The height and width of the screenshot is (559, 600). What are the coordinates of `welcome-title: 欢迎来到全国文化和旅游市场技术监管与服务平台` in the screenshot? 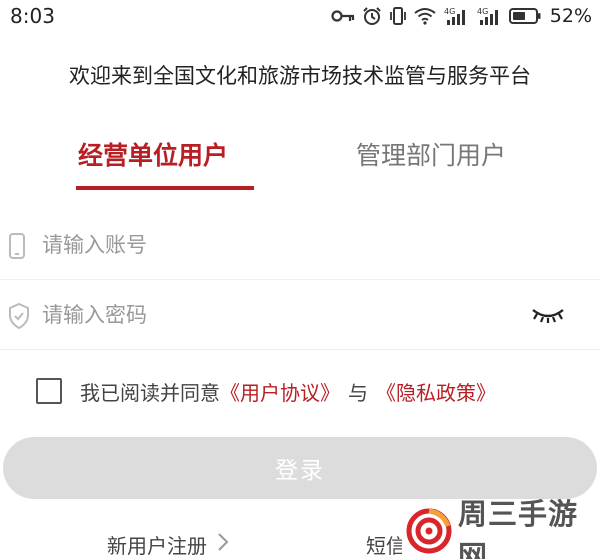 It's located at (300, 76).